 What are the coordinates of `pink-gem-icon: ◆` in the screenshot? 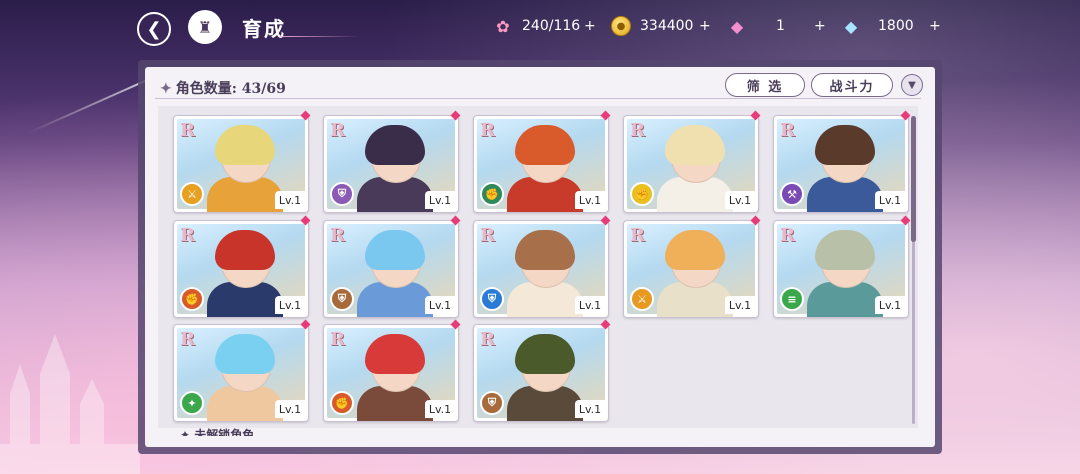 It's located at (737, 26).